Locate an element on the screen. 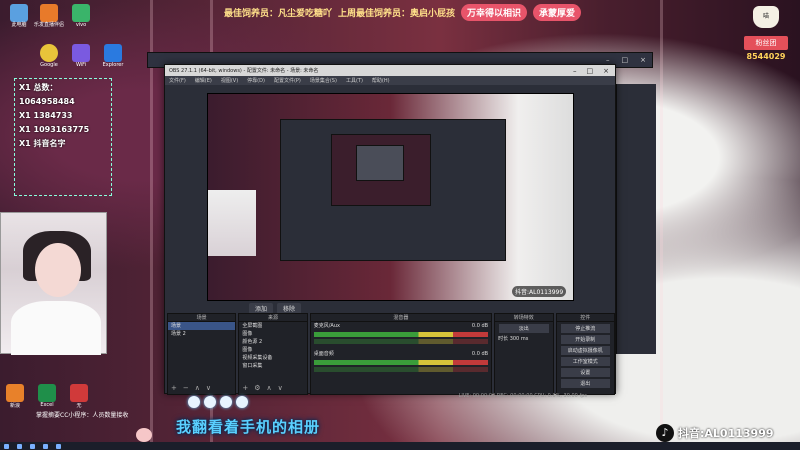 This screenshot has width=800, height=450. menu-edit: 编辑(E) is located at coordinates (203, 80).